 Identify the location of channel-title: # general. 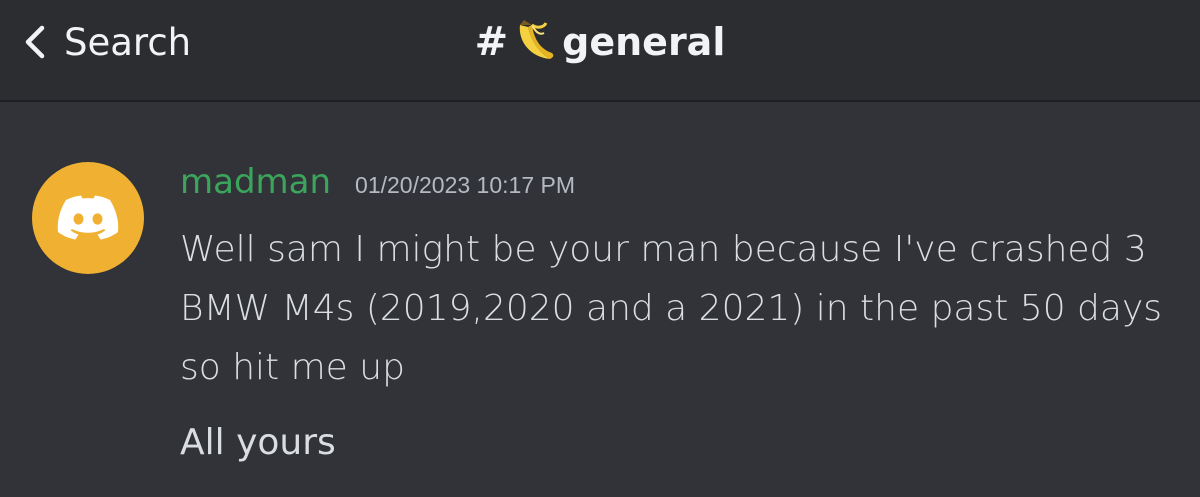
(600, 42).